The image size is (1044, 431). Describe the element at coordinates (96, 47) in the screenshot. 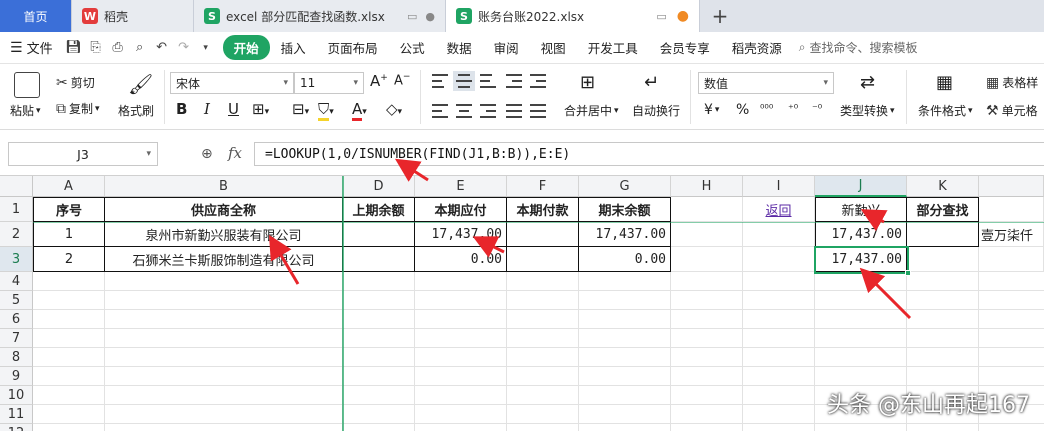

I see `export-icon: ⎘` at that location.